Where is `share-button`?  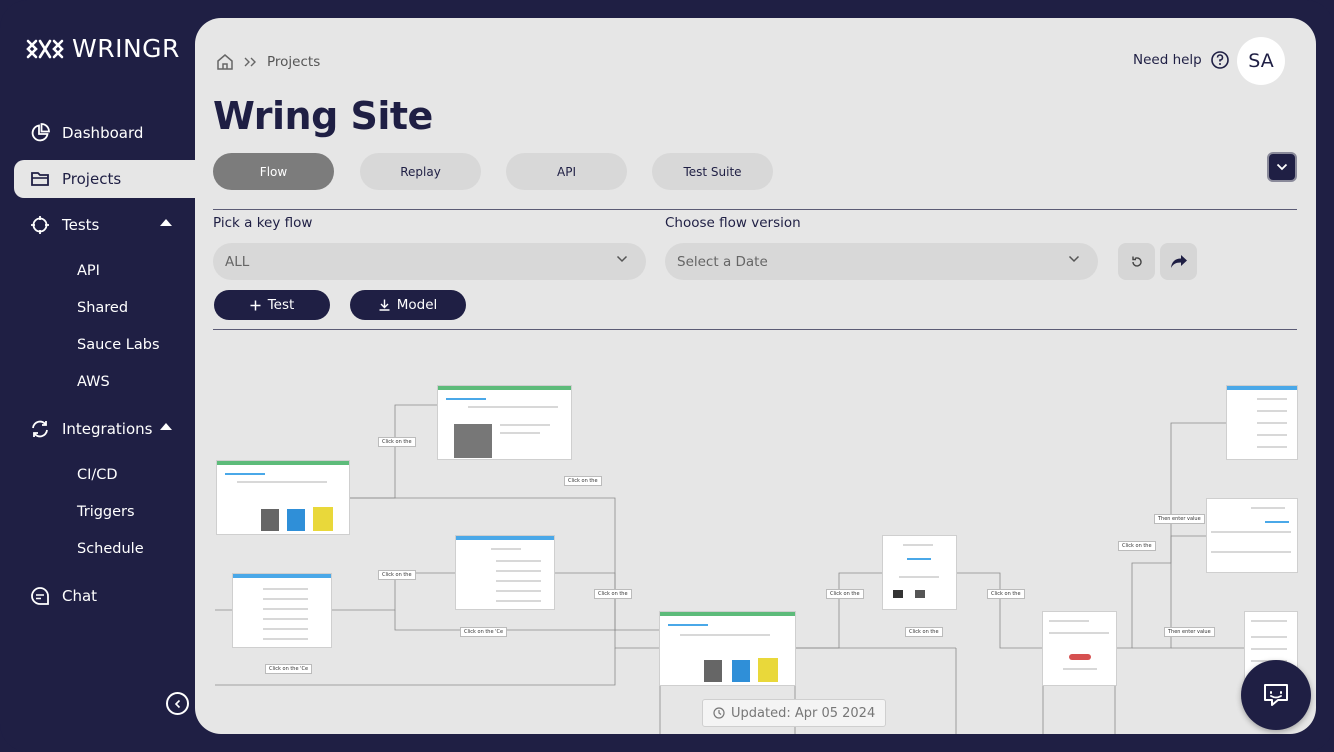
share-button is located at coordinates (1178, 261).